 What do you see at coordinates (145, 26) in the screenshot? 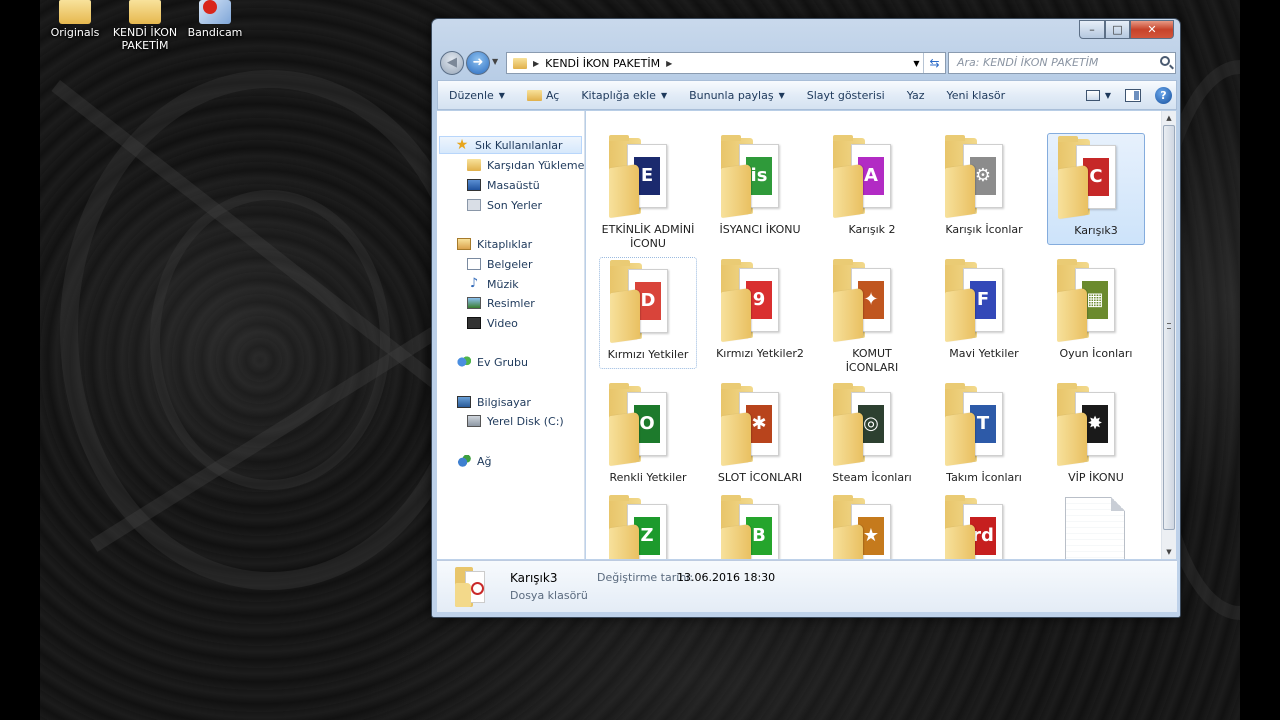
I see `desktop-icon-kendi-ikon-paketim: KENDİ İKON PAKETİM` at bounding box center [145, 26].